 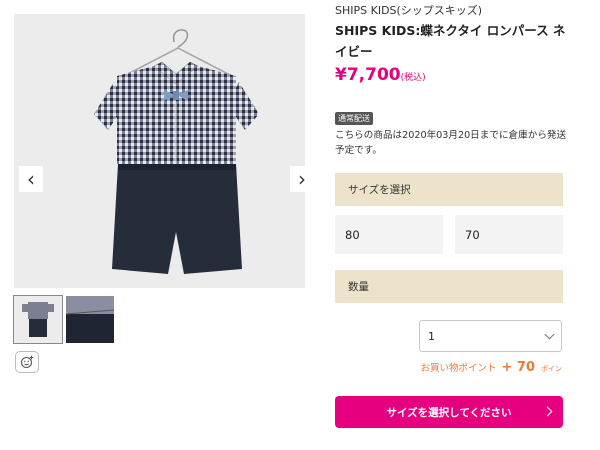 I want to click on chevron-left-icon: ‹, so click(x=31, y=179).